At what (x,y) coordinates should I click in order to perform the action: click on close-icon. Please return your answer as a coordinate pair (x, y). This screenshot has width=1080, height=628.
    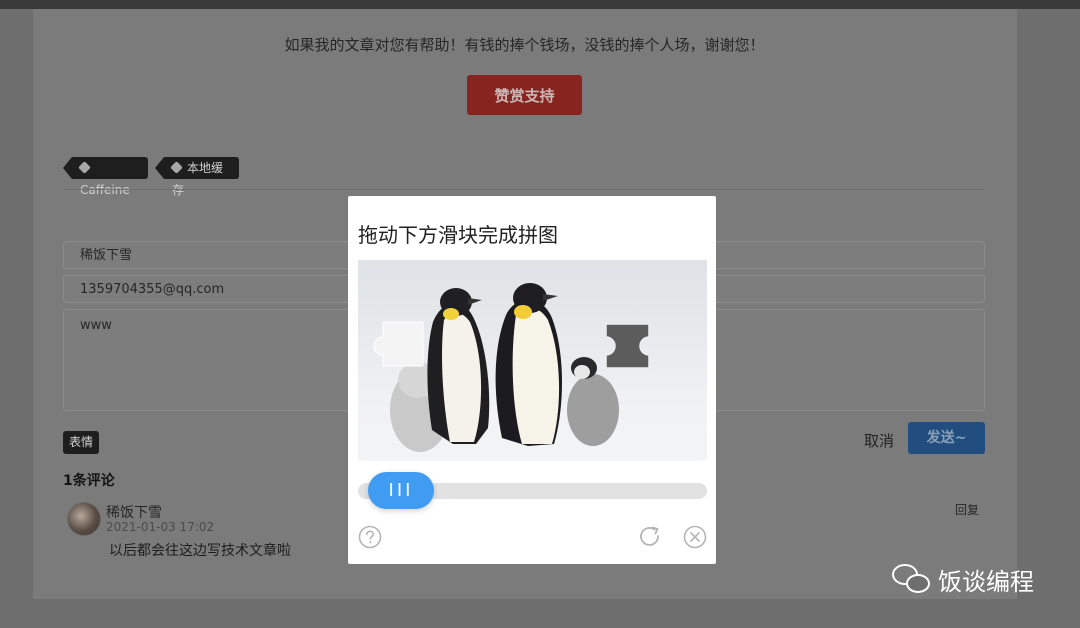
    Looking at the image, I should click on (695, 537).